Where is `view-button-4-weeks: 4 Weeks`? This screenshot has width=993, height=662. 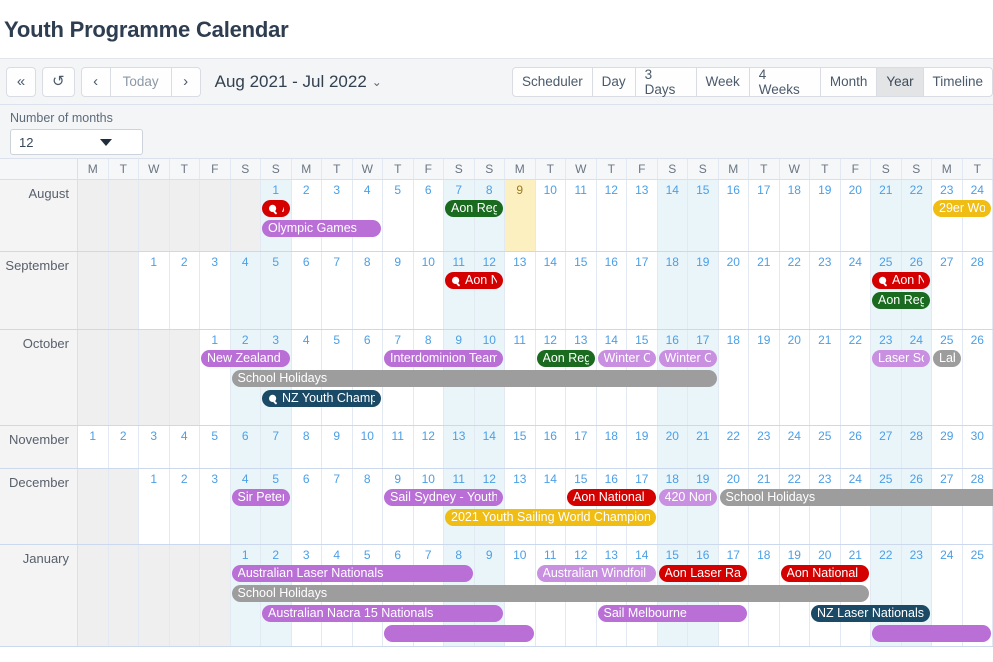 view-button-4-weeks: 4 Weeks is located at coordinates (784, 81).